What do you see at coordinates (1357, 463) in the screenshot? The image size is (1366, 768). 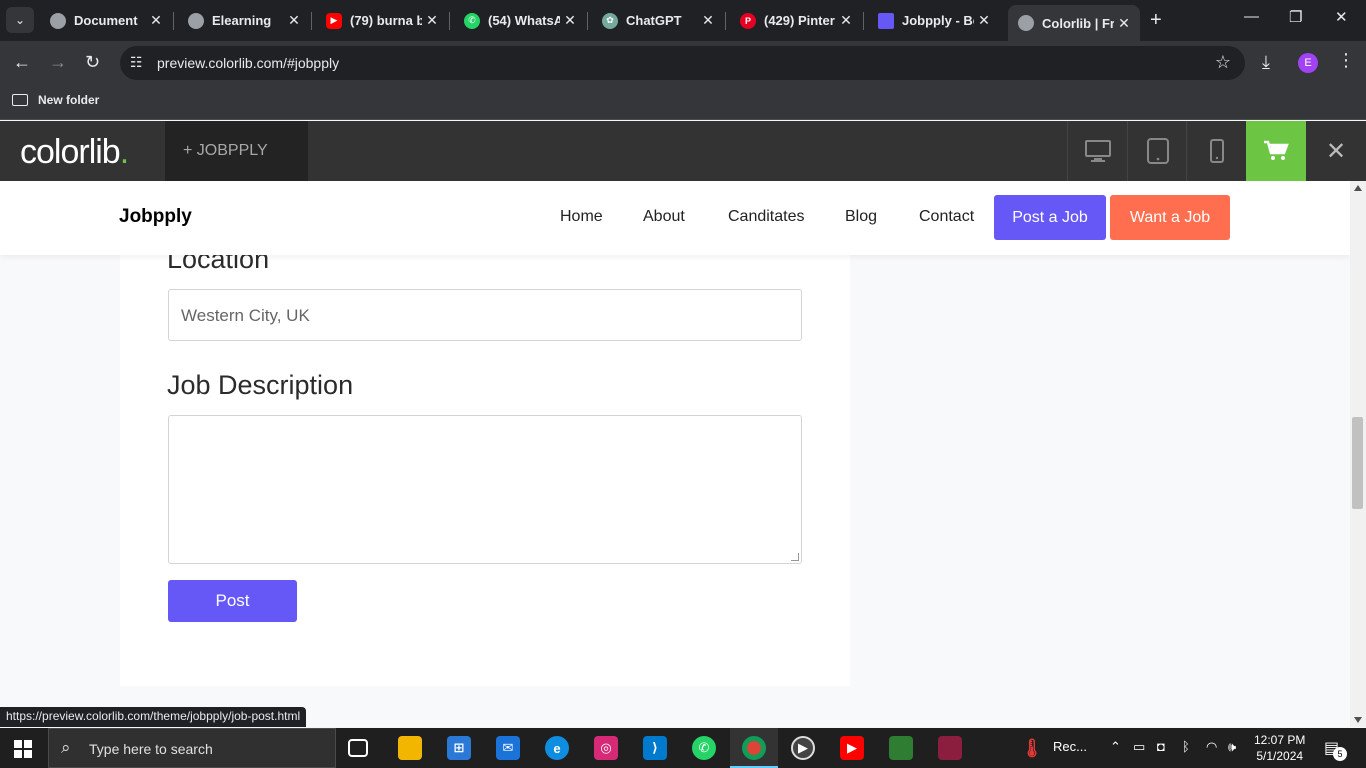 I see `scrollbar-thumb` at bounding box center [1357, 463].